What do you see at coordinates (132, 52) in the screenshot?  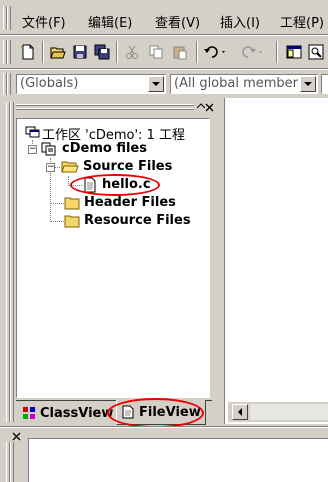 I see `cut-icon` at bounding box center [132, 52].